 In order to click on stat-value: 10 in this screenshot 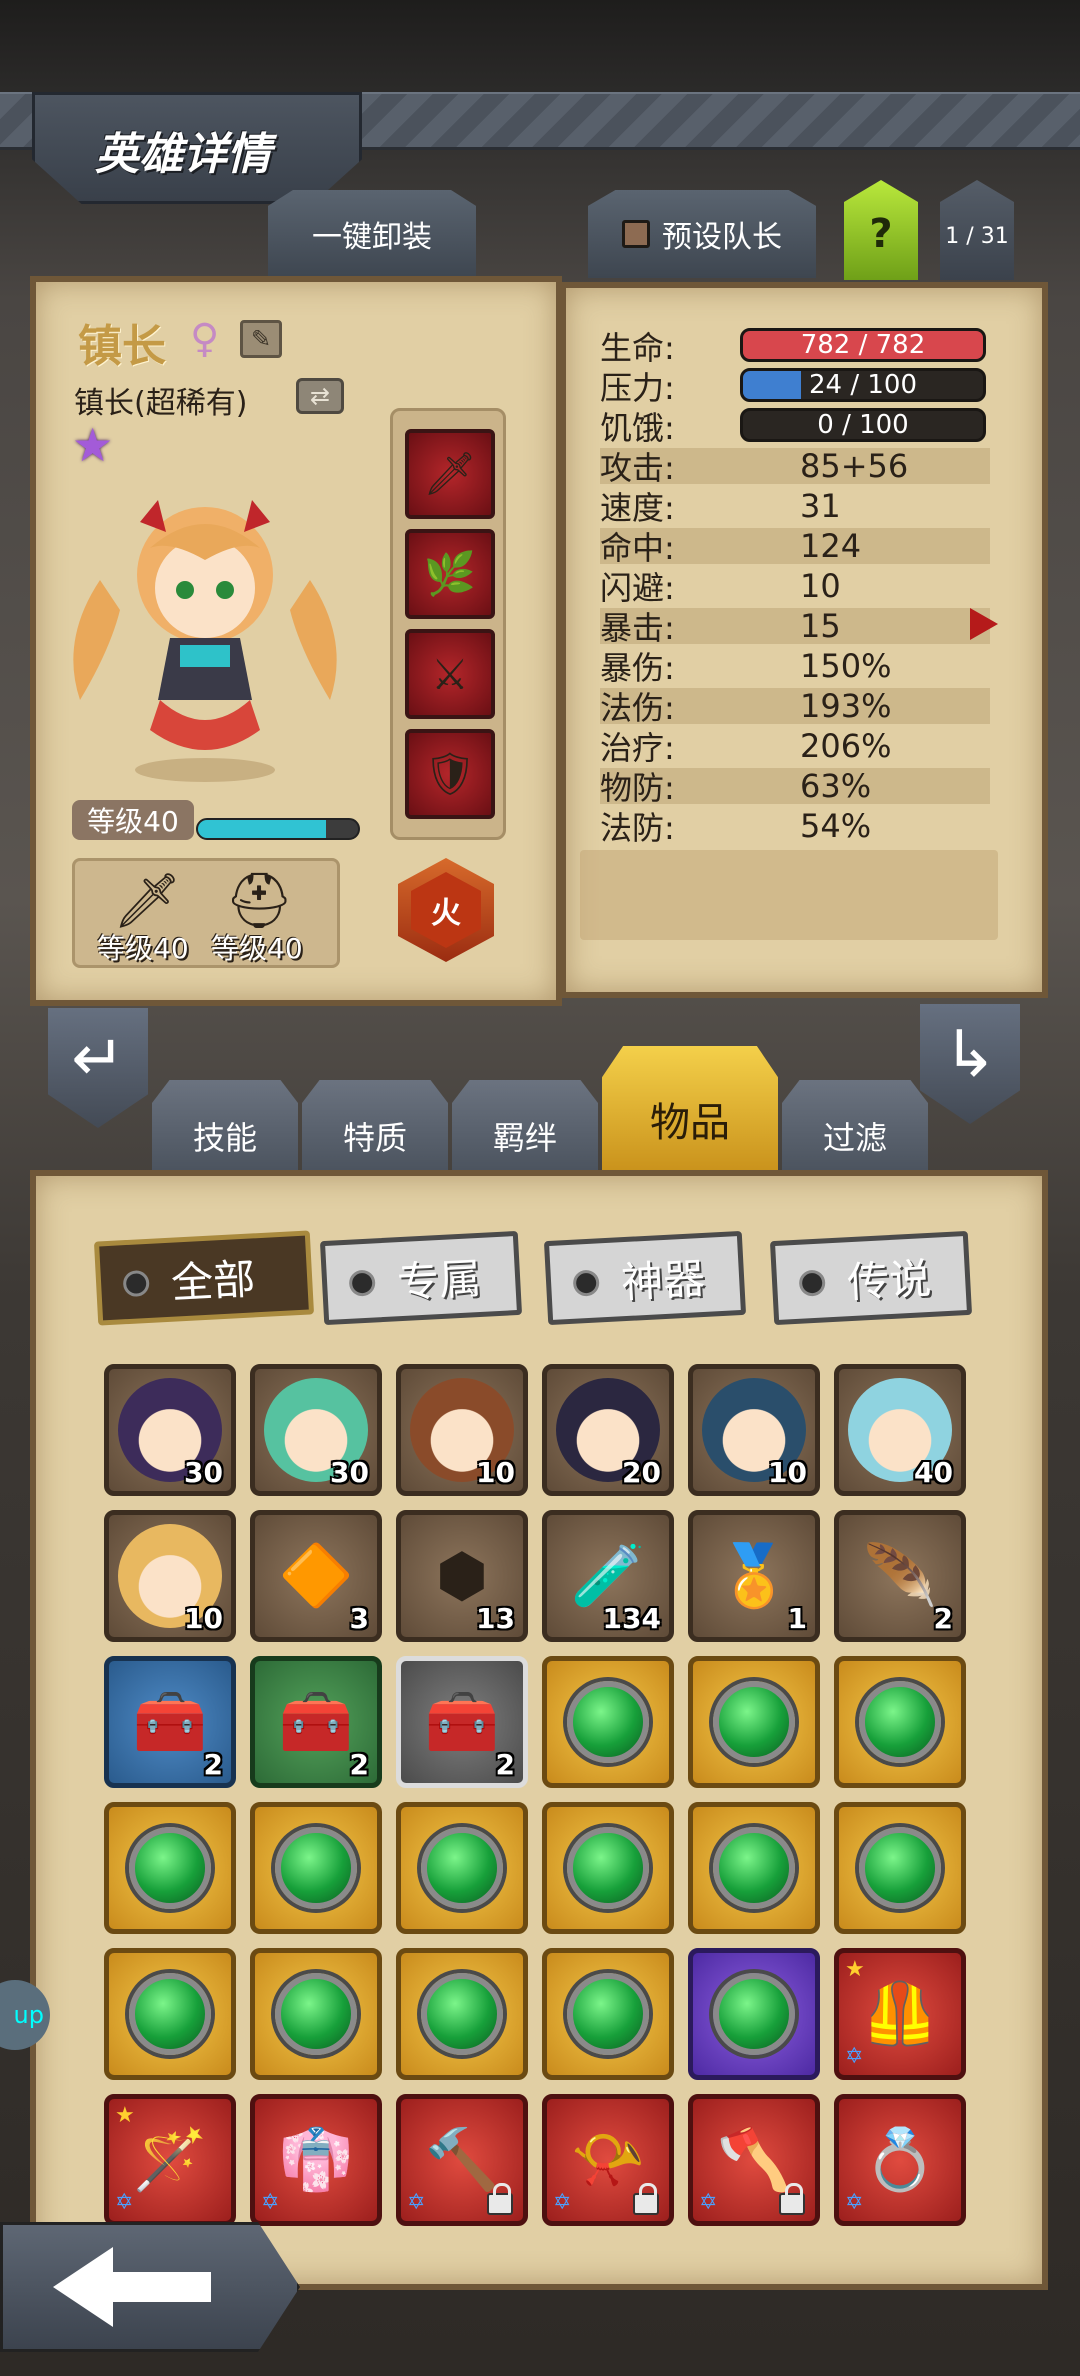, I will do `click(820, 586)`.